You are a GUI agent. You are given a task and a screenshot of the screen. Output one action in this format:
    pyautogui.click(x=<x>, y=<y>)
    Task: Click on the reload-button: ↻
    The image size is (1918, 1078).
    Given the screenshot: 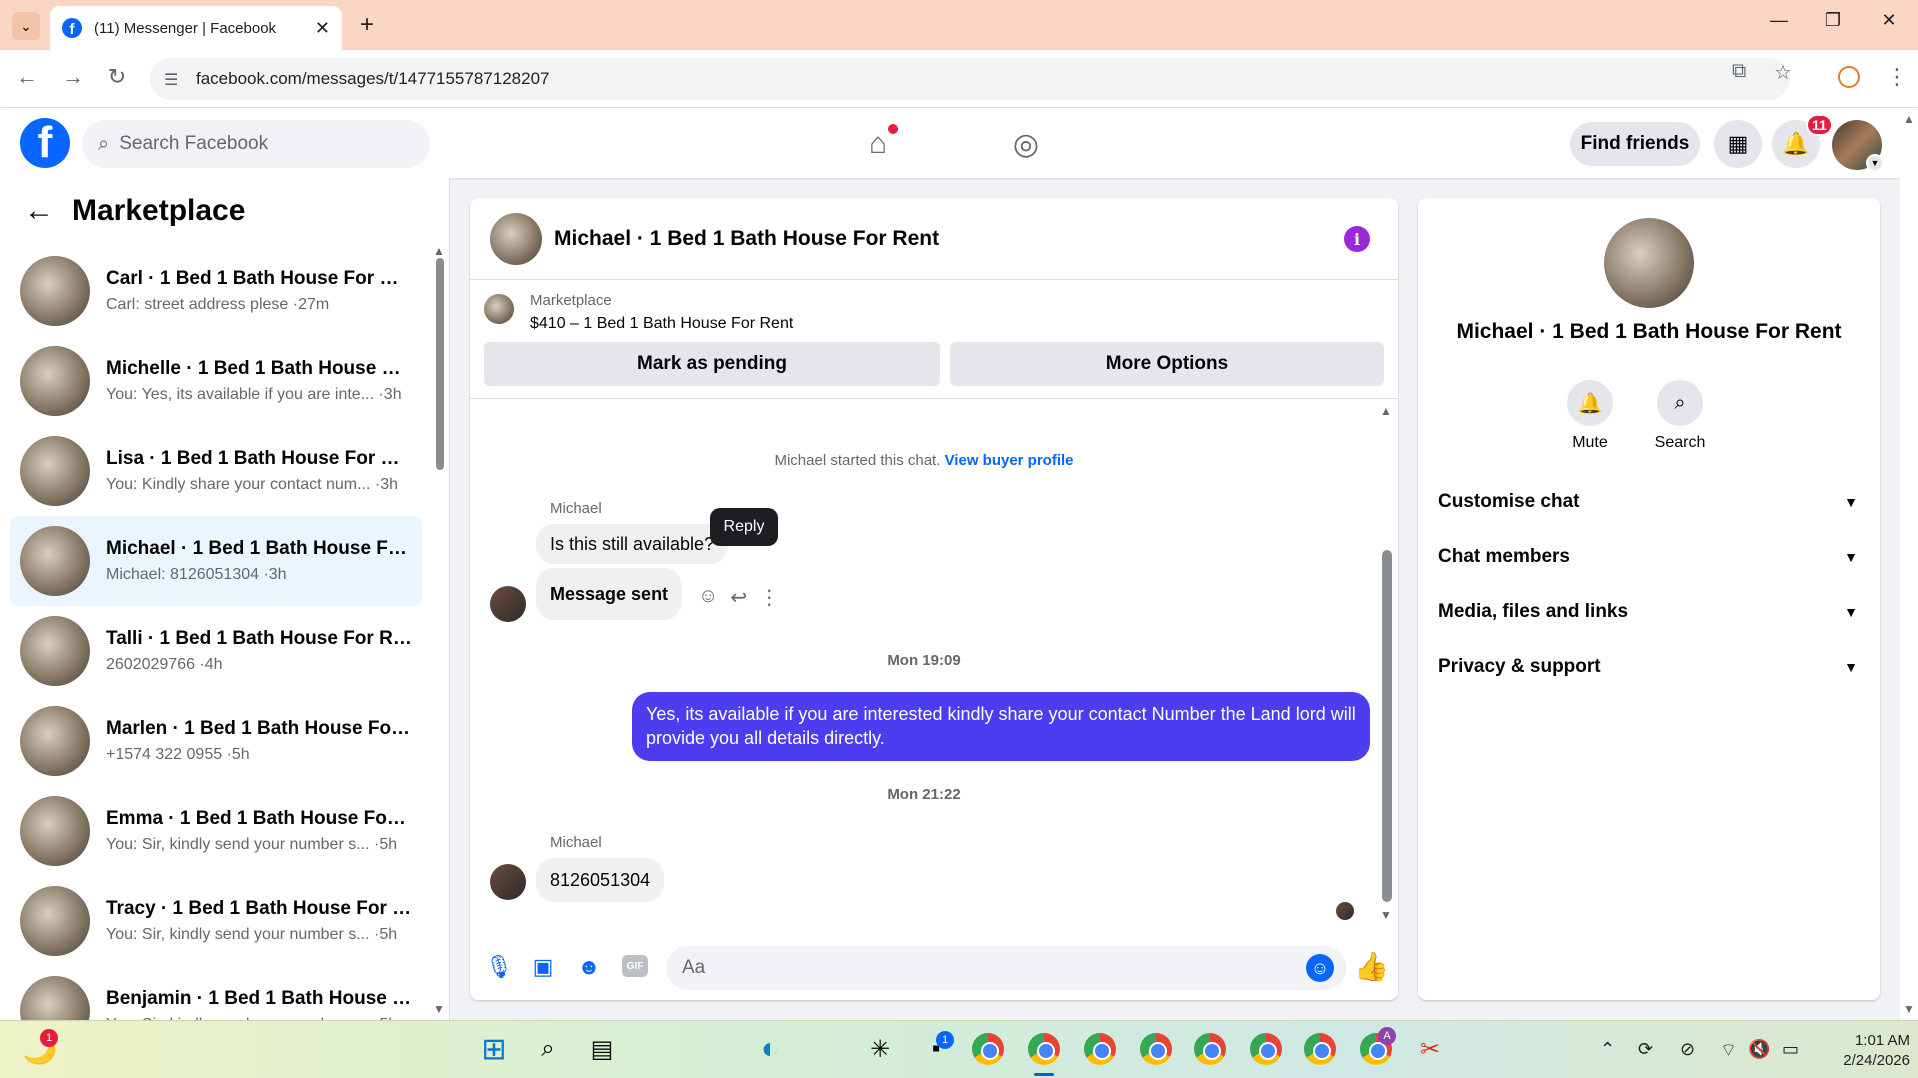 What is the action you would take?
    pyautogui.click(x=117, y=77)
    